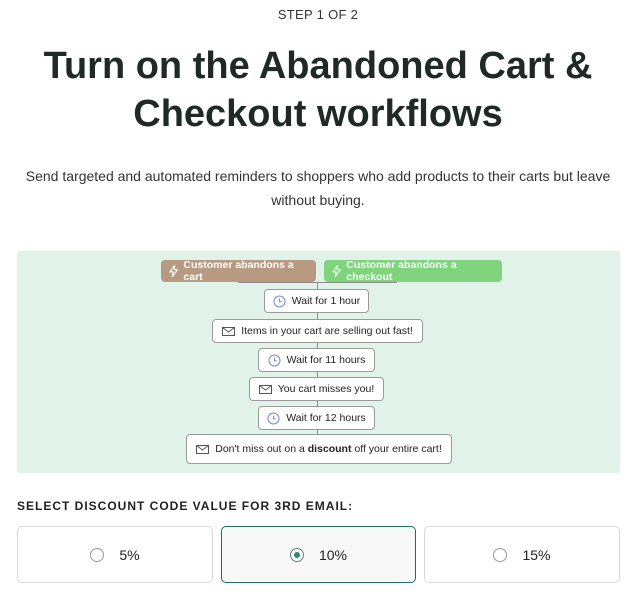 Image resolution: width=636 pixels, height=601 pixels. What do you see at coordinates (115, 554) in the screenshot?
I see `discount-option-5: 5%` at bounding box center [115, 554].